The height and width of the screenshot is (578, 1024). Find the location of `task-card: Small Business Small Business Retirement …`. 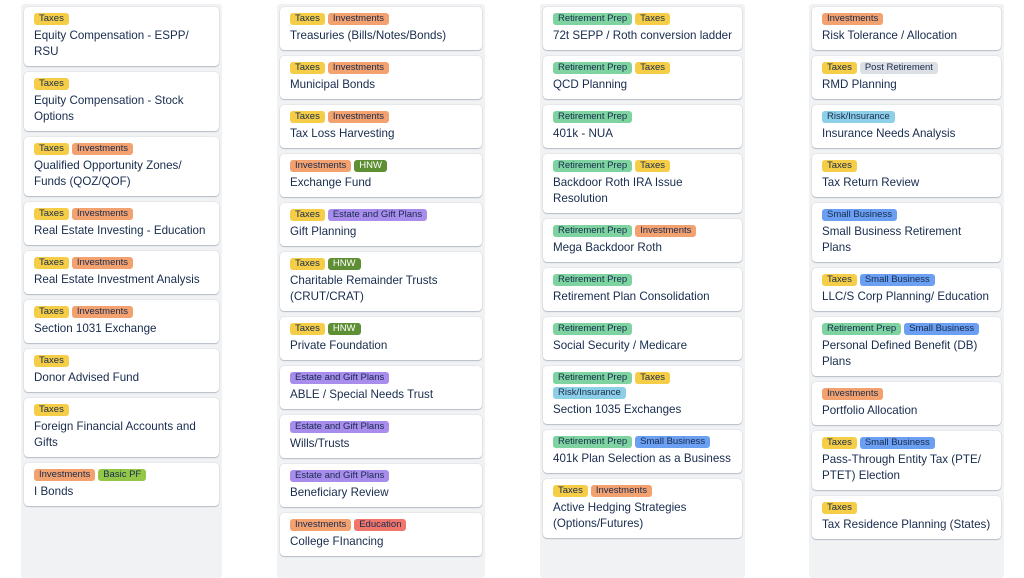

task-card: Small Business Small Business Retirement … is located at coordinates (906, 232).